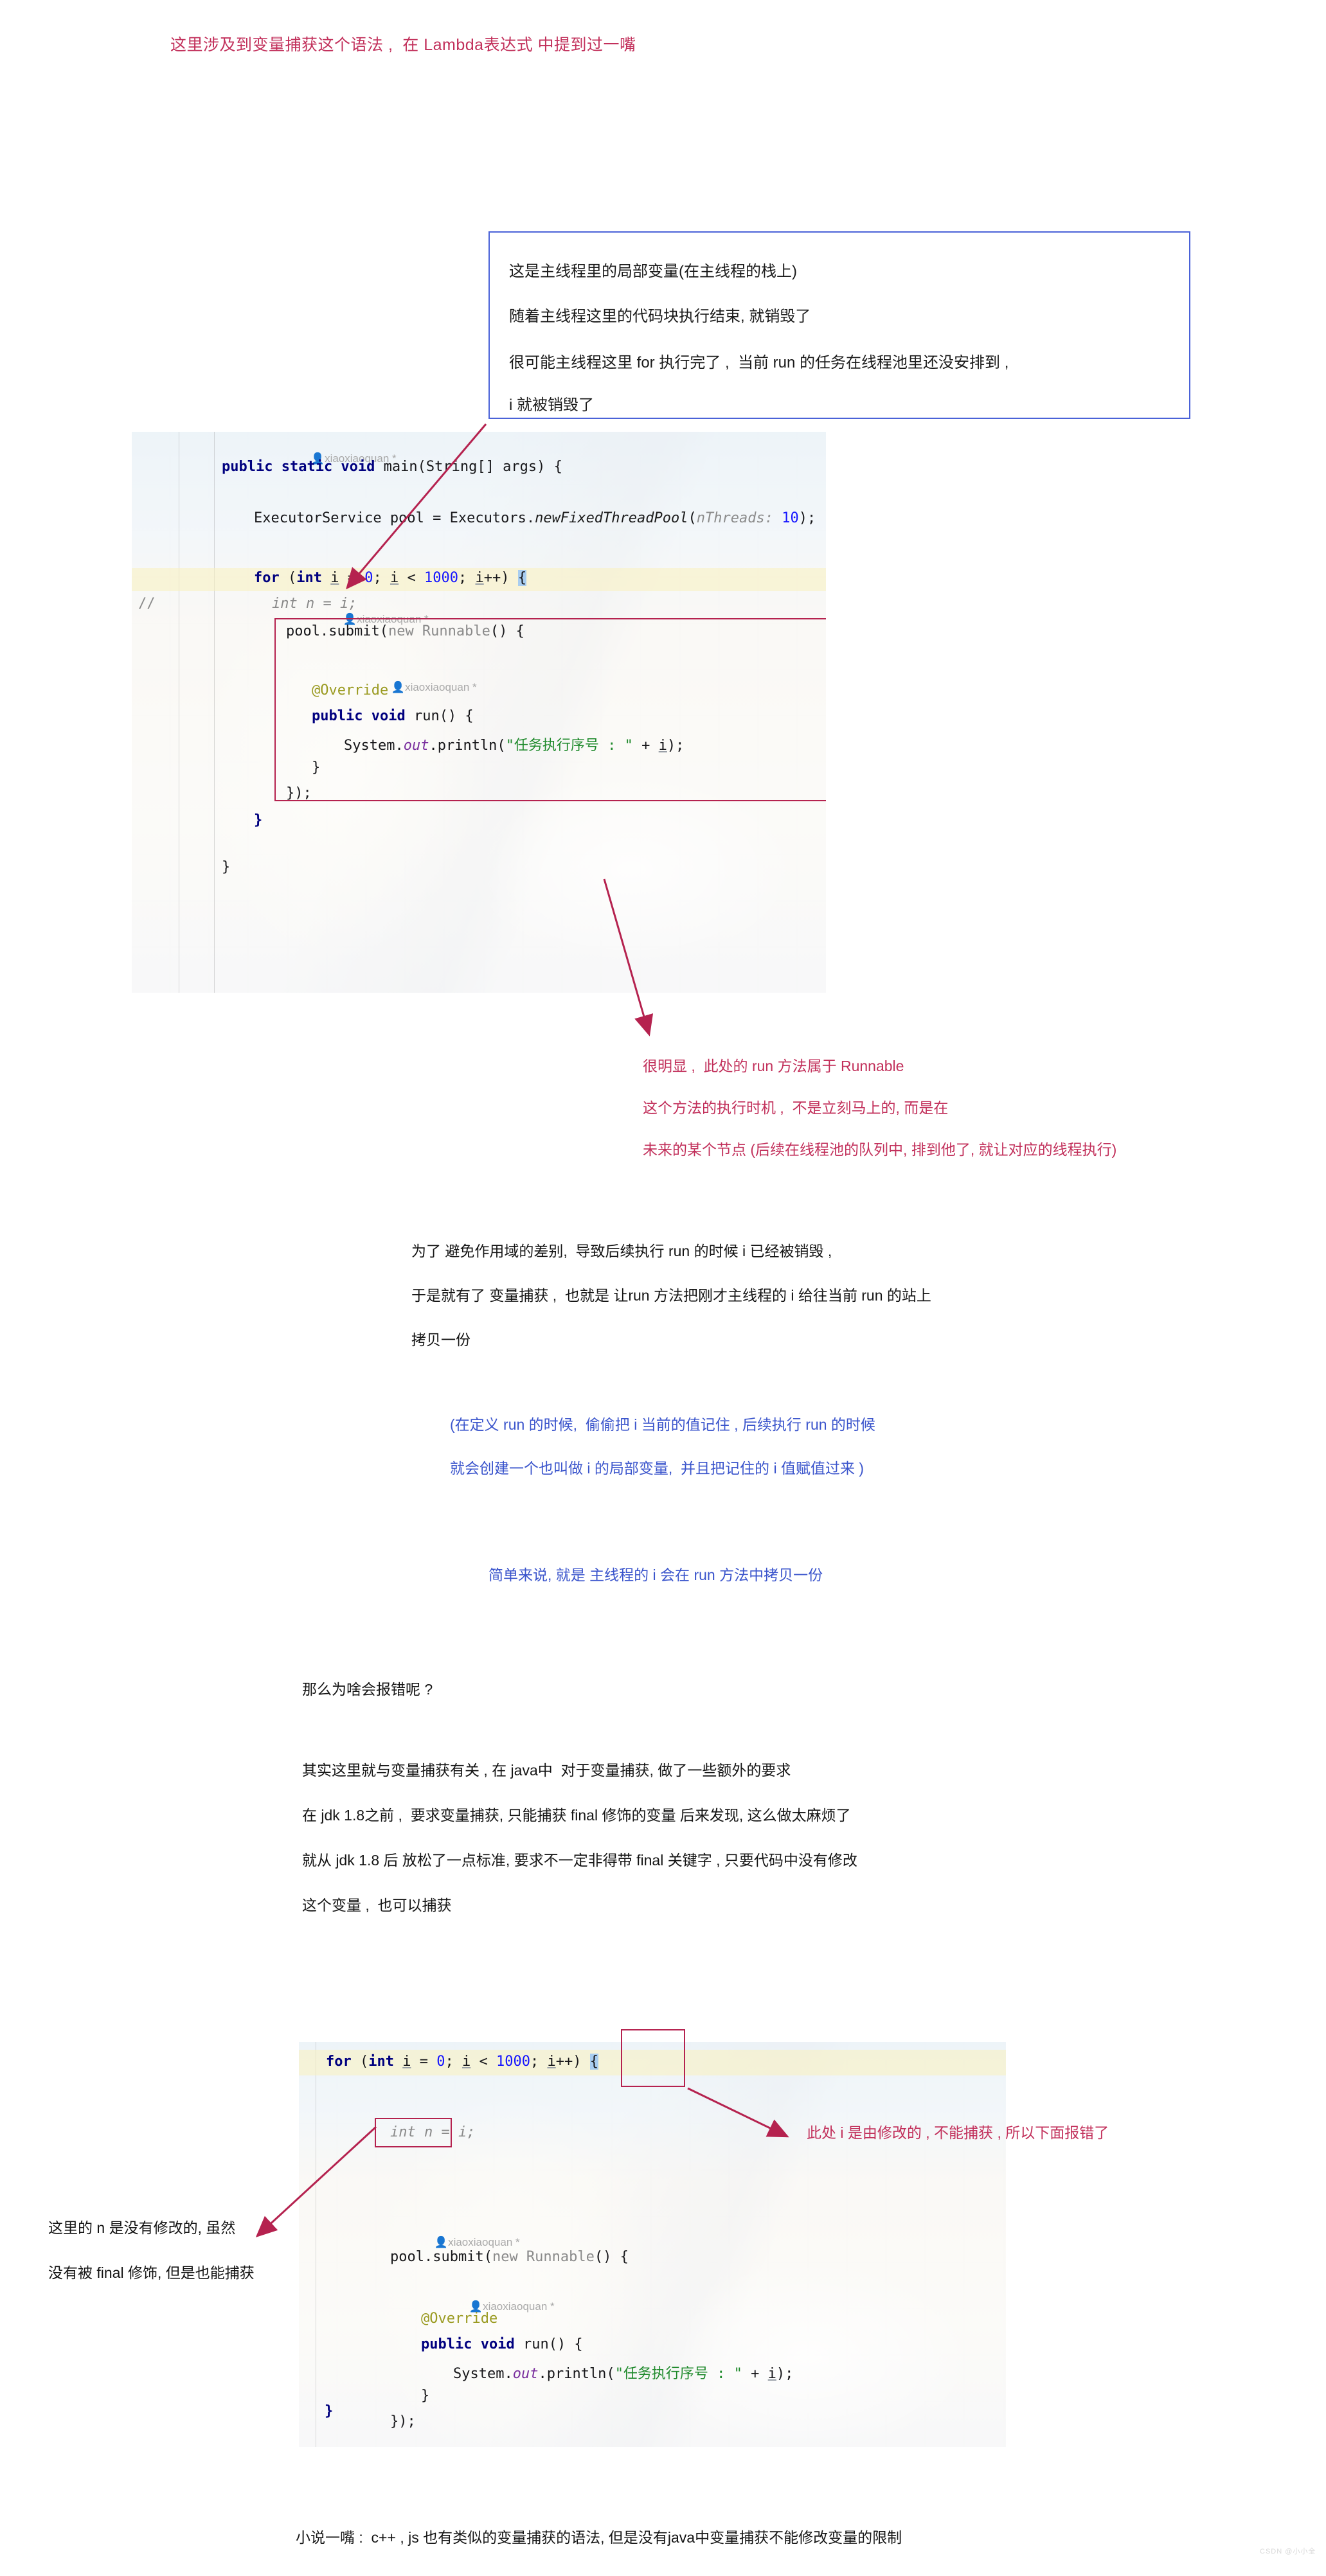 Image resolution: width=1326 pixels, height=2576 pixels. Describe the element at coordinates (958, 2133) in the screenshot. I see `note-red-2: 此处 i 是由修改的 , 不能捕获 , 所以下面报错了` at that location.